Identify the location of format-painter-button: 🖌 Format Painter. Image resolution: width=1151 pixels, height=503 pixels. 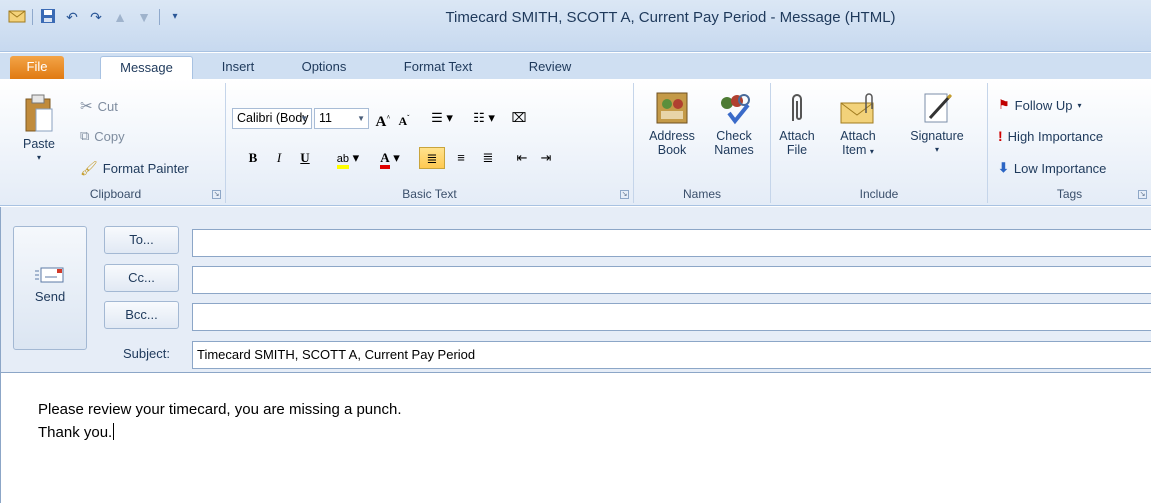
(134, 168).